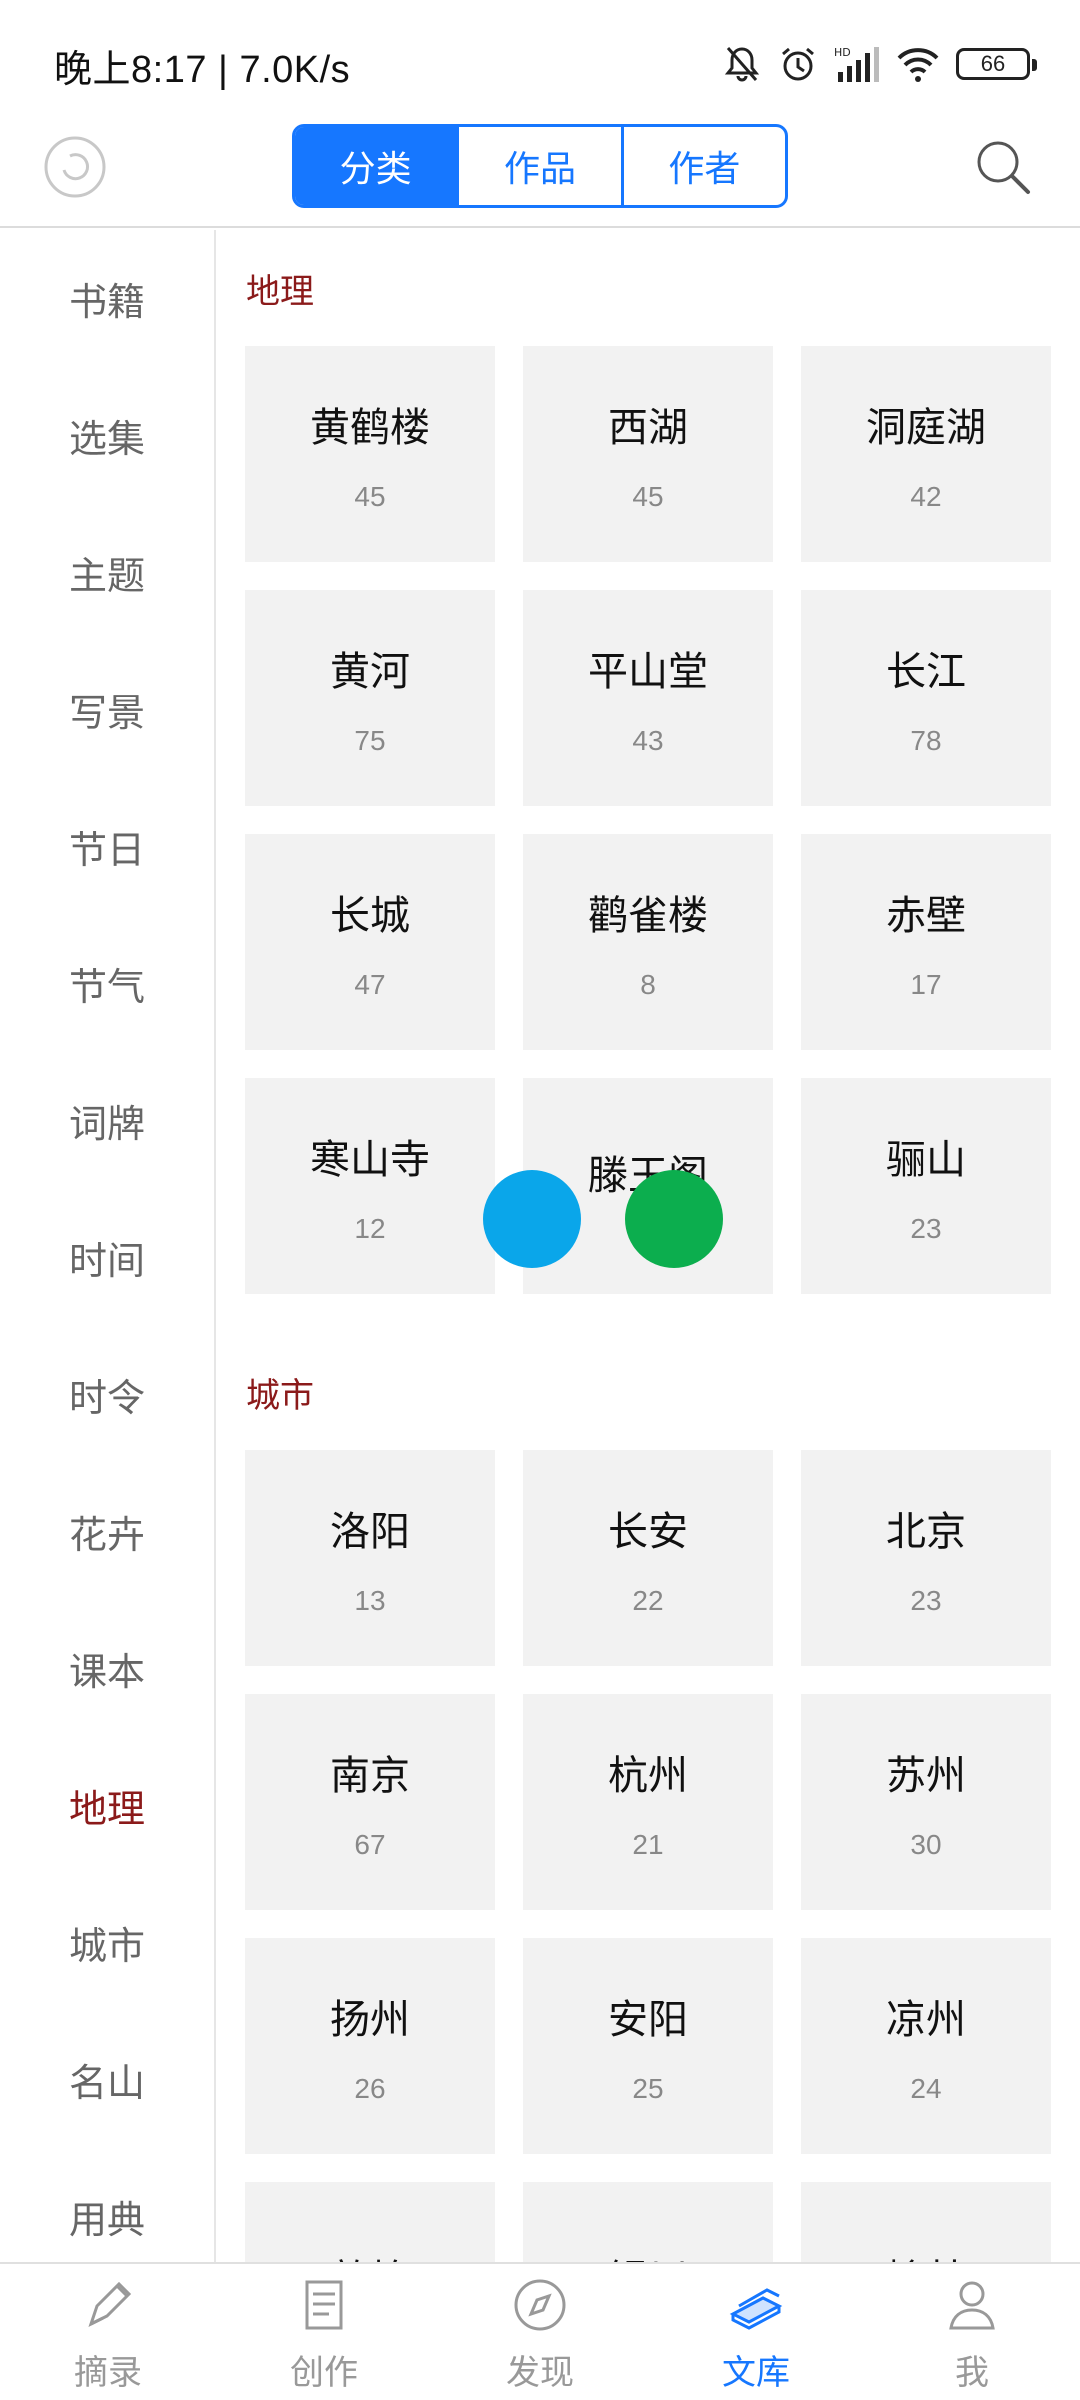 This screenshot has width=1080, height=2400. Describe the element at coordinates (704, 166) in the screenshot. I see `tab-authors: 作者` at that location.